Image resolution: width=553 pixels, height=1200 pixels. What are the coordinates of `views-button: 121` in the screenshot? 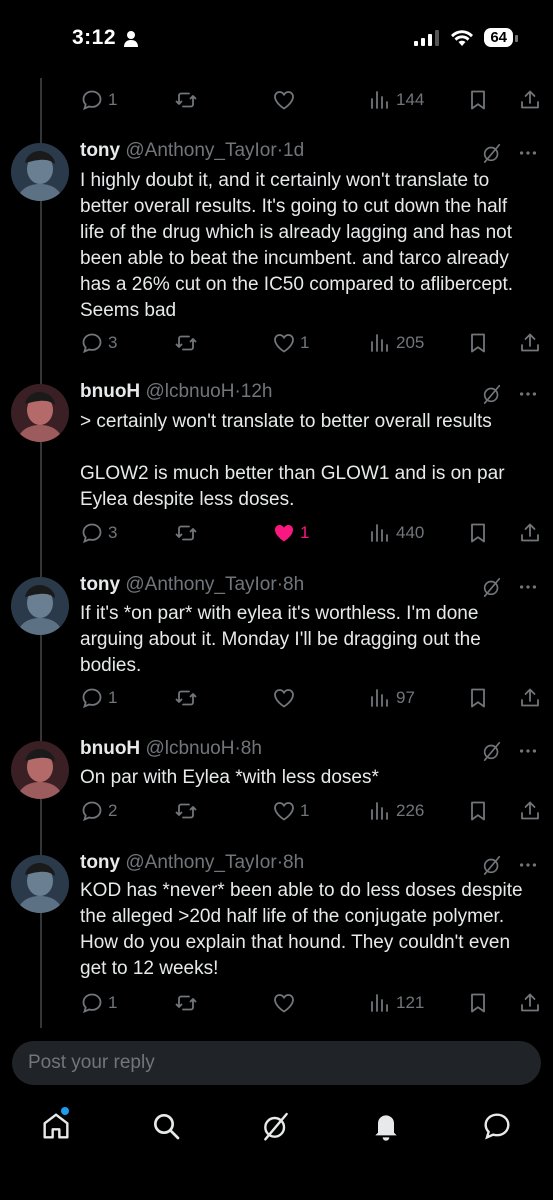 It's located at (396, 1003).